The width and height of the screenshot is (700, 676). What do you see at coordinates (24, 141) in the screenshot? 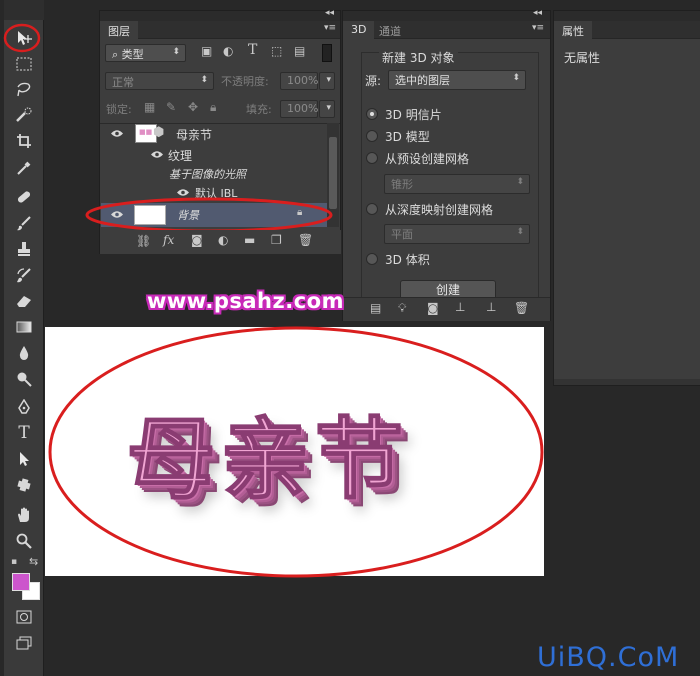
I see `crop-icon` at bounding box center [24, 141].